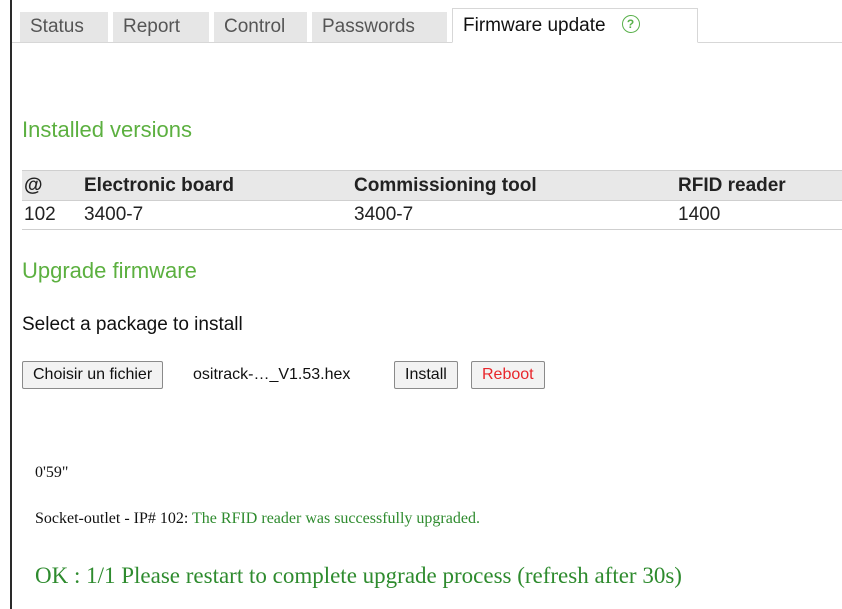  What do you see at coordinates (534, 25) in the screenshot?
I see `tab-firmware-update-label: Firmware update` at bounding box center [534, 25].